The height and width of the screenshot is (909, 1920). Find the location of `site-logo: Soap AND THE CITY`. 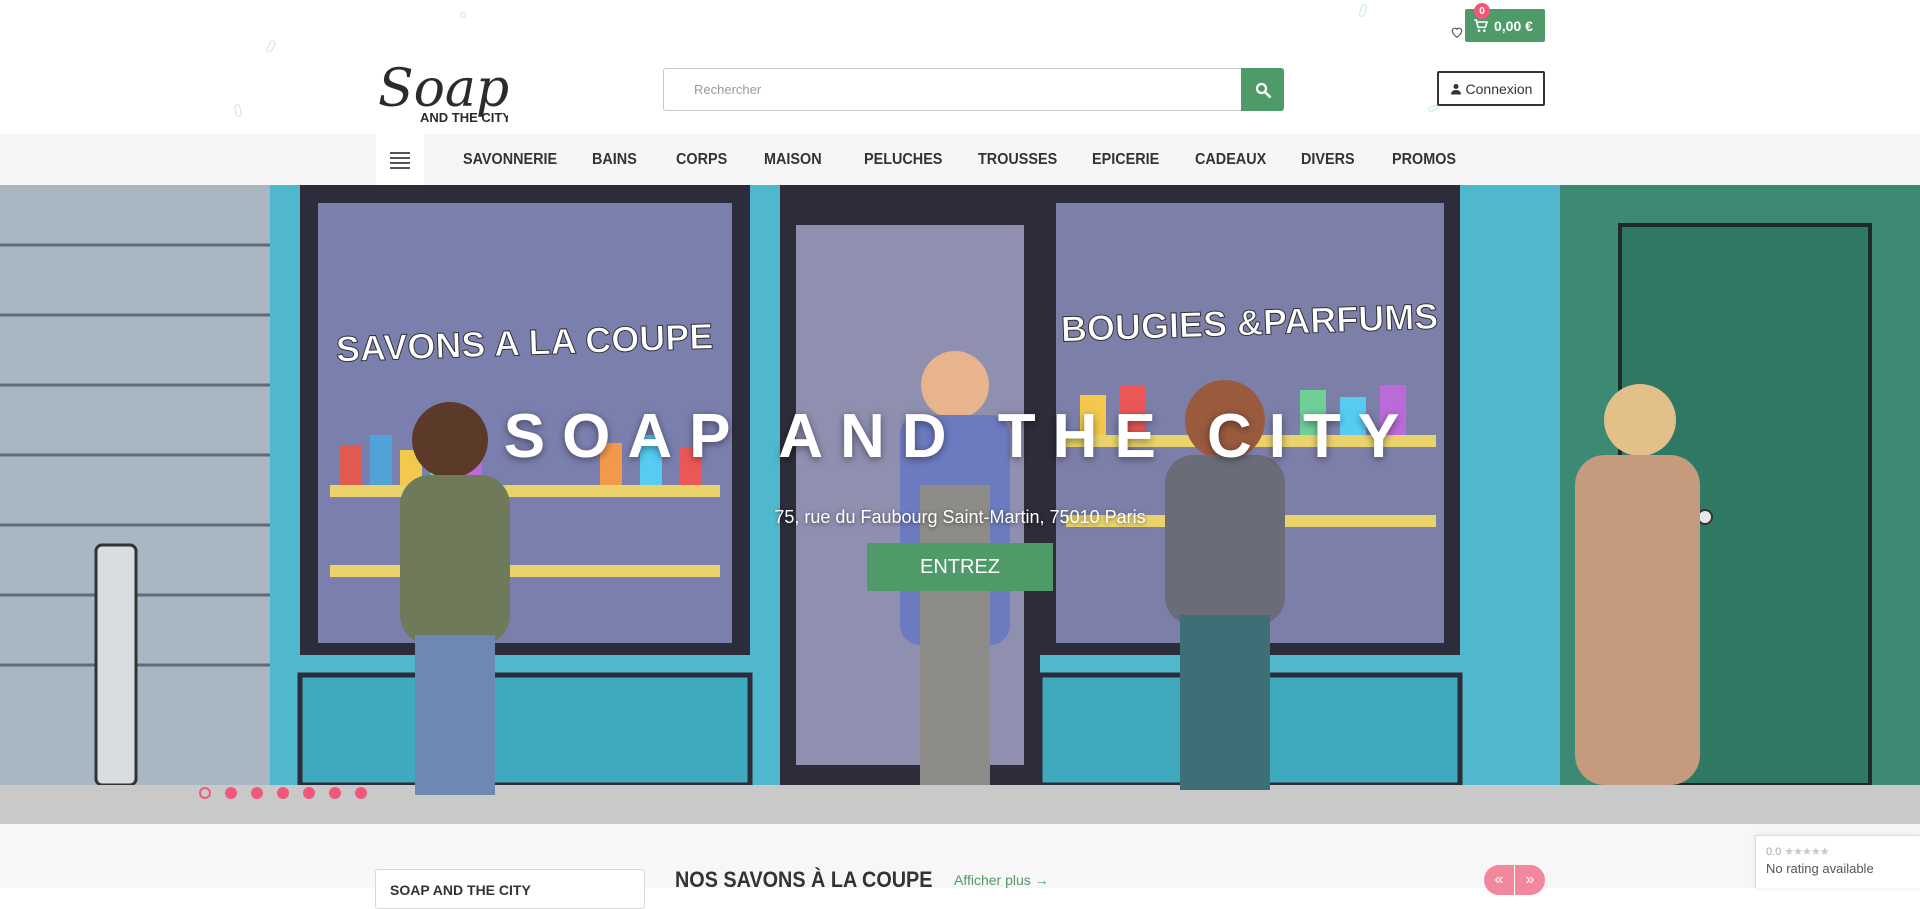

site-logo: Soap AND THE CITY is located at coordinates (443, 90).